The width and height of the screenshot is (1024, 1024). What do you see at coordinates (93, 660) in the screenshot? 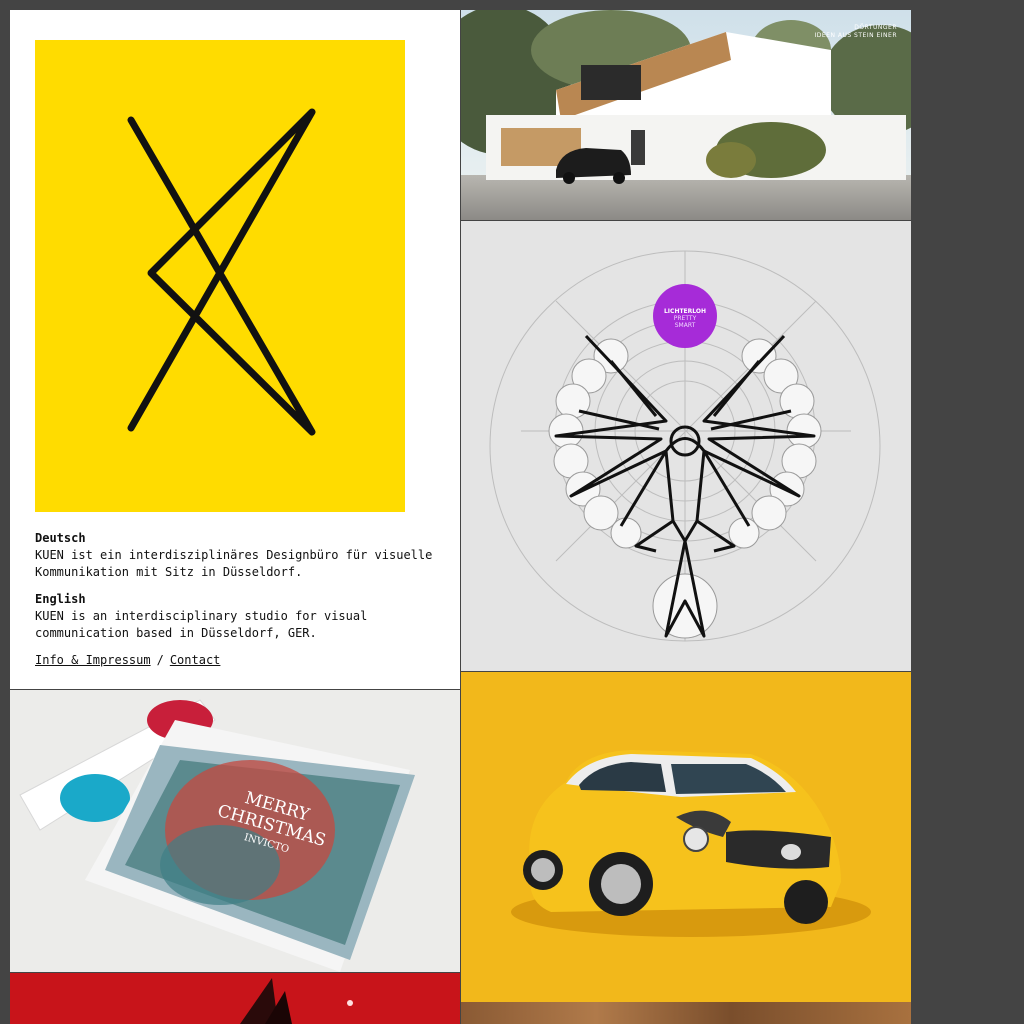
I see `info-impressum-link: Info & Impressum` at bounding box center [93, 660].